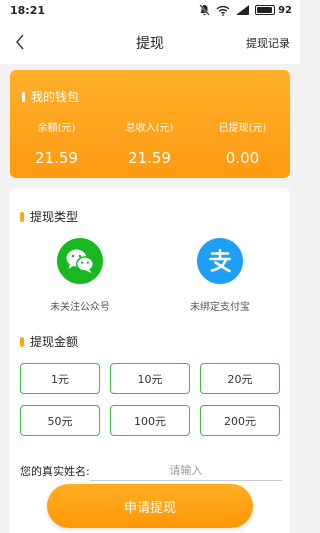 Image resolution: width=320 pixels, height=533 pixels. Describe the element at coordinates (150, 506) in the screenshot. I see `submit-withdraw-button: 申请提现` at that location.